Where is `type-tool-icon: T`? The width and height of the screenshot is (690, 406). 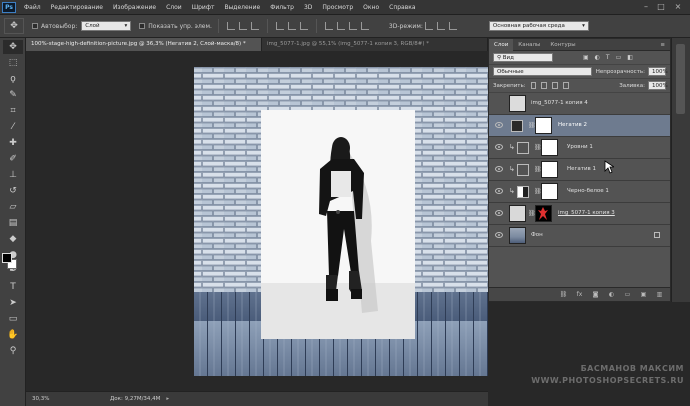
type-tool-icon: T is located at coordinates (13, 287).